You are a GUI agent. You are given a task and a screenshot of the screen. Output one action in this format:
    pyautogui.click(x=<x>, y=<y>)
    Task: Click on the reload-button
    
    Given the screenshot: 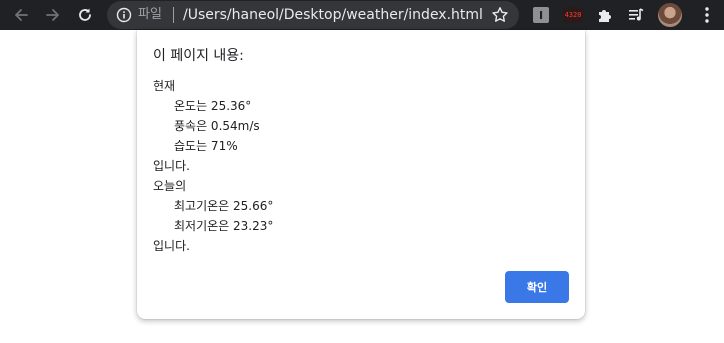 What is the action you would take?
    pyautogui.click(x=85, y=15)
    